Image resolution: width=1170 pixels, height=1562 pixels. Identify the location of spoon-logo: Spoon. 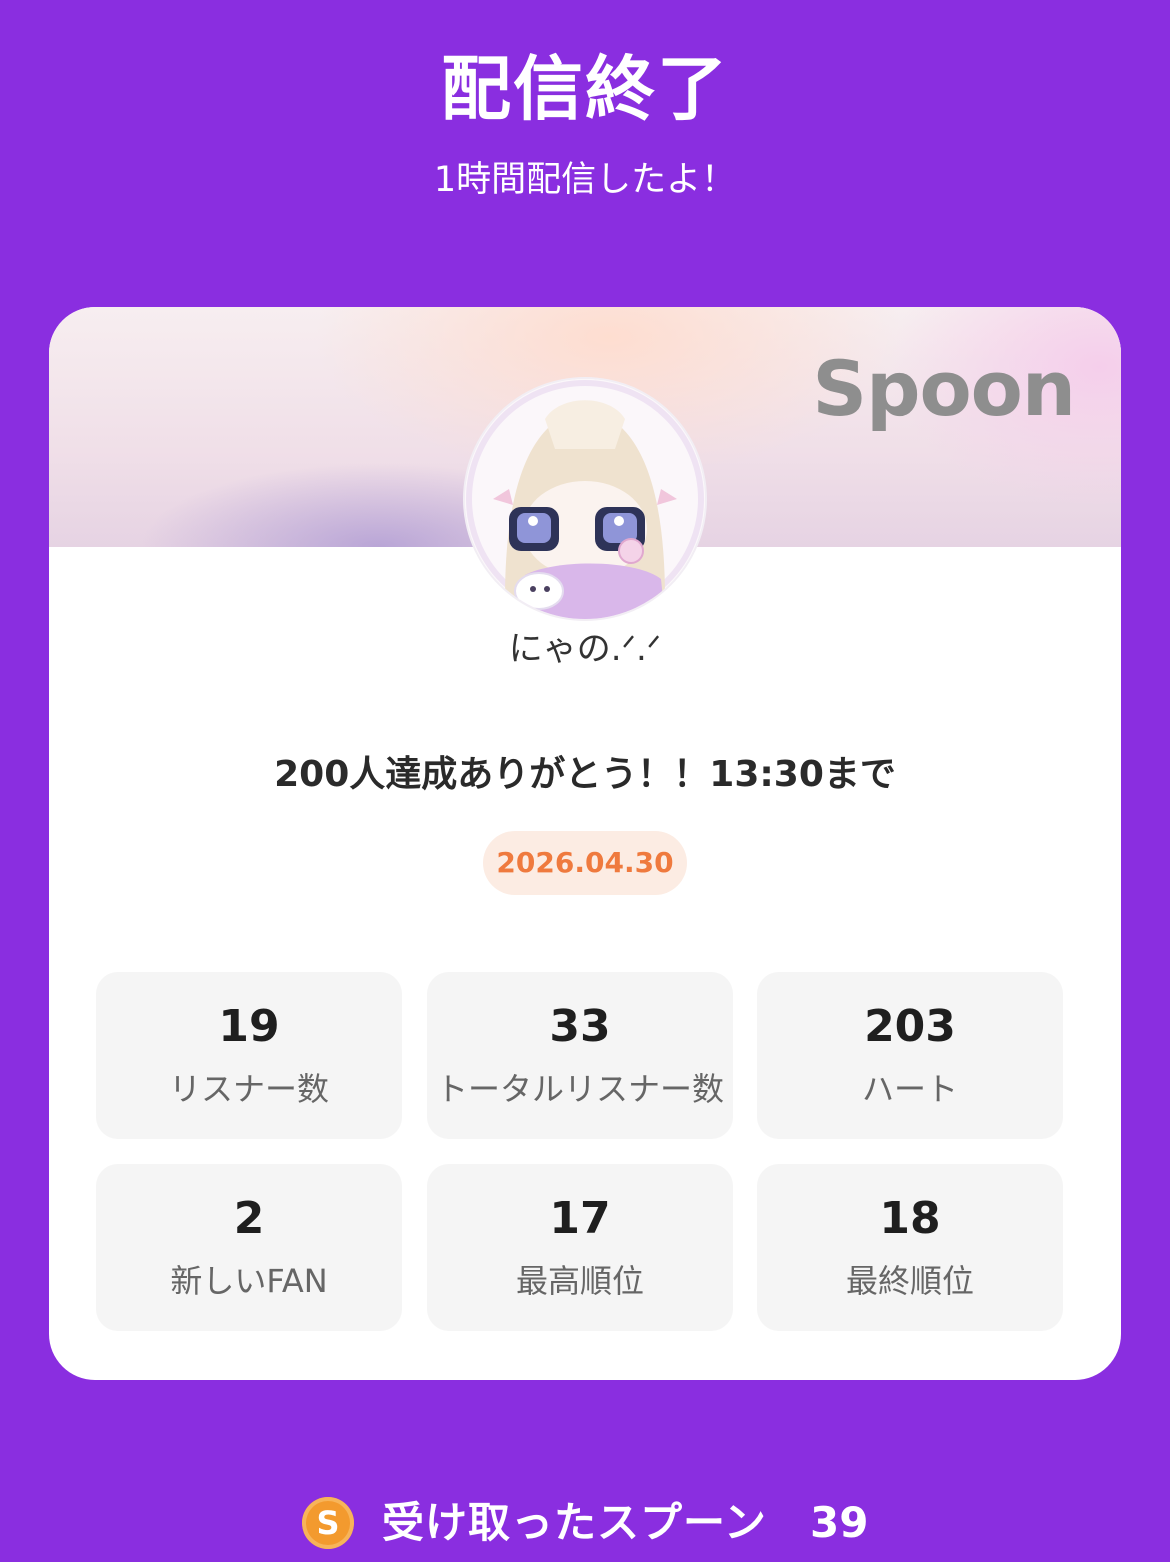
(944, 388).